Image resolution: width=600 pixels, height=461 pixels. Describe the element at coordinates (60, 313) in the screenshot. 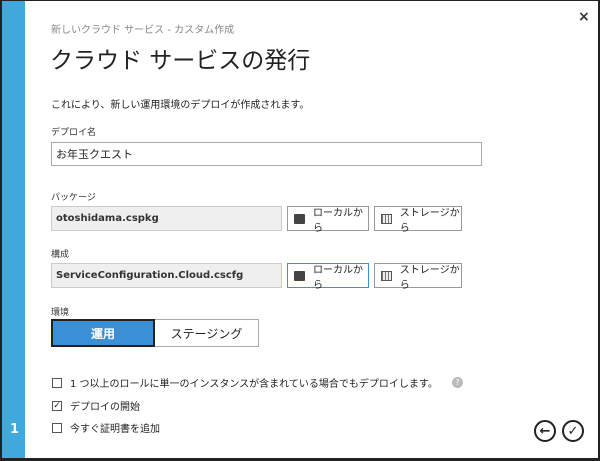

I see `environment-label: 環境` at that location.